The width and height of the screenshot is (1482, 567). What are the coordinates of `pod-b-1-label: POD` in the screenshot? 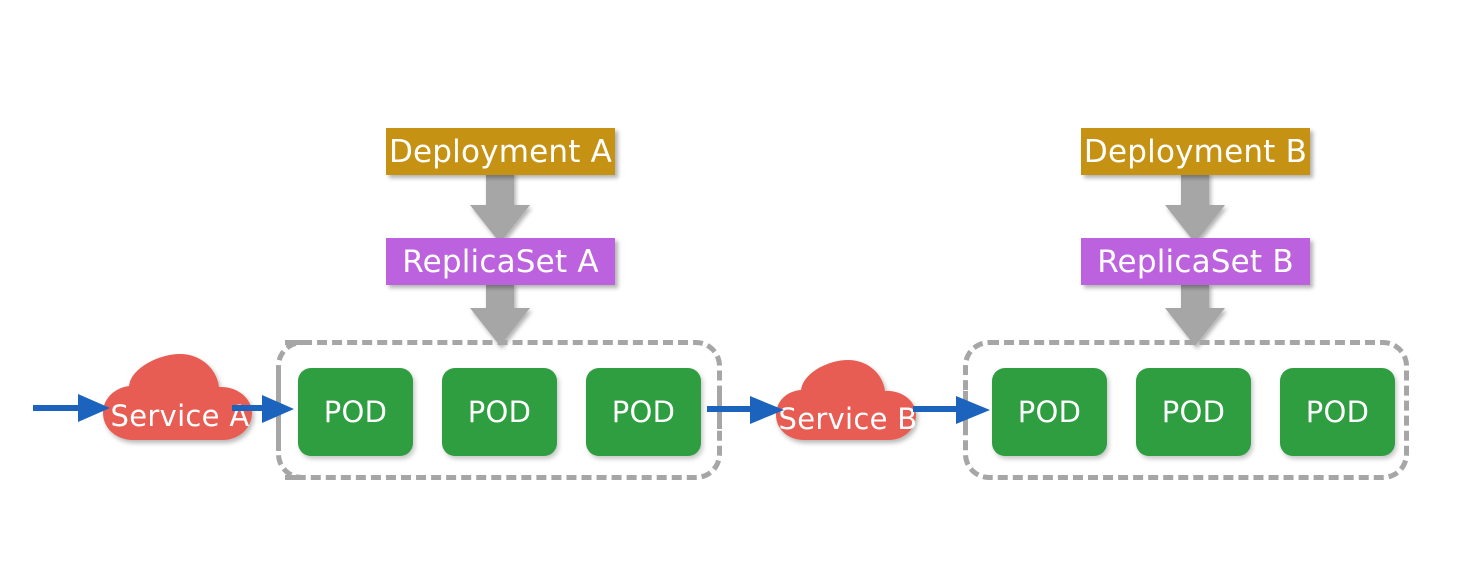 It's located at (1049, 412).